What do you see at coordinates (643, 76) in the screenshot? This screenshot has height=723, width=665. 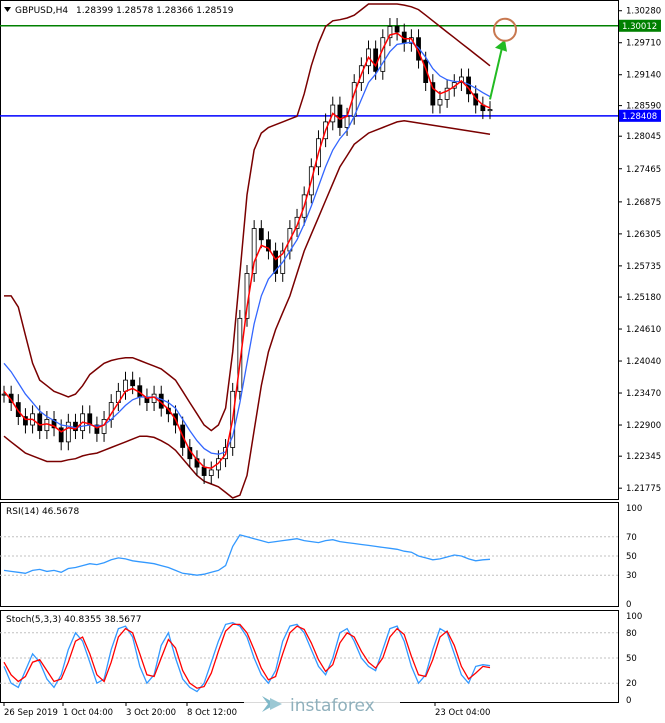 I see `price-tick-label: 1.29140` at bounding box center [643, 76].